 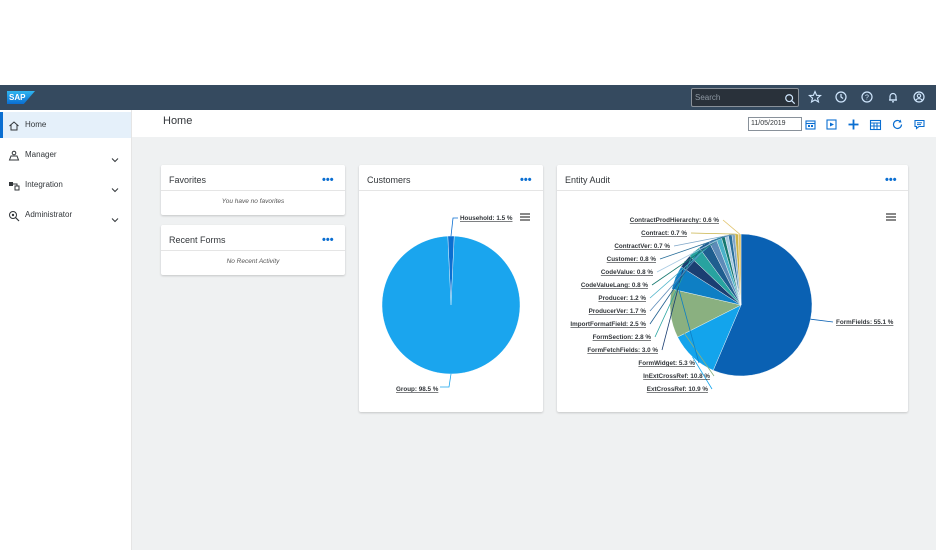 I want to click on search-icon, so click(x=790, y=98).